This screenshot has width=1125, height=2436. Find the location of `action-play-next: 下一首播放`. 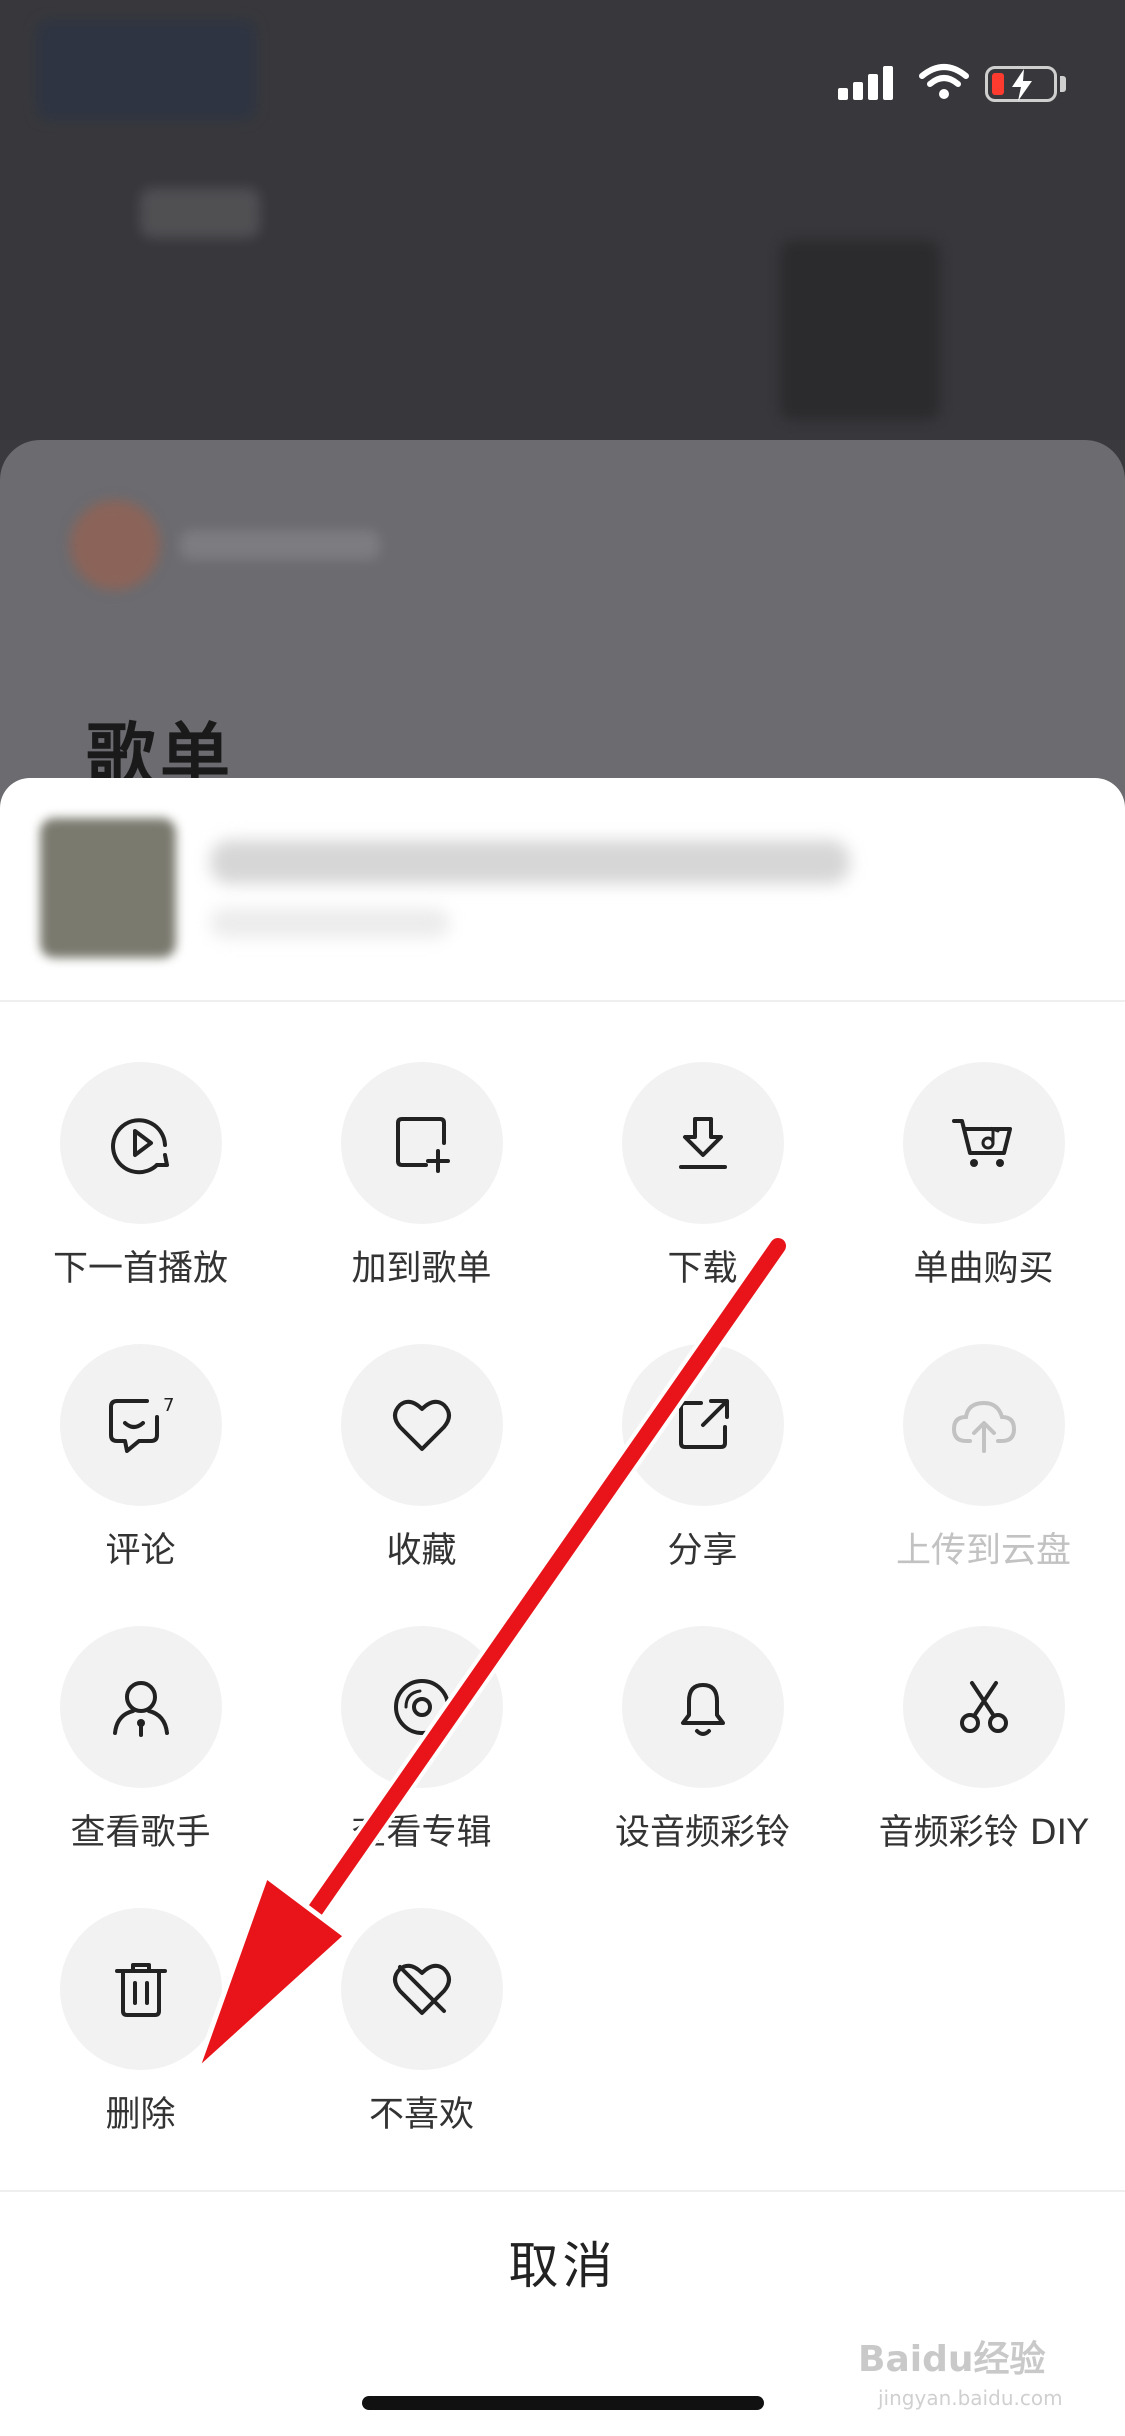

action-play-next: 下一首播放 is located at coordinates (140, 1176).